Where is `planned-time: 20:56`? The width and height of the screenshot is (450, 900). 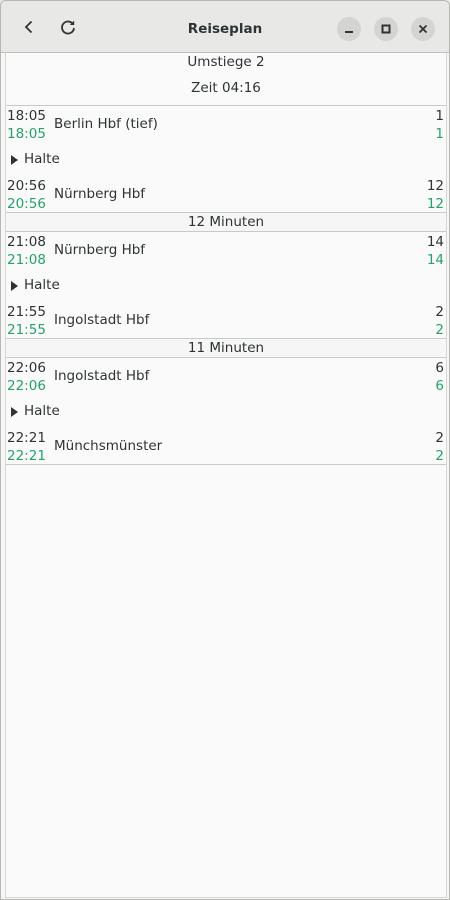 planned-time: 20:56 is located at coordinates (26, 186).